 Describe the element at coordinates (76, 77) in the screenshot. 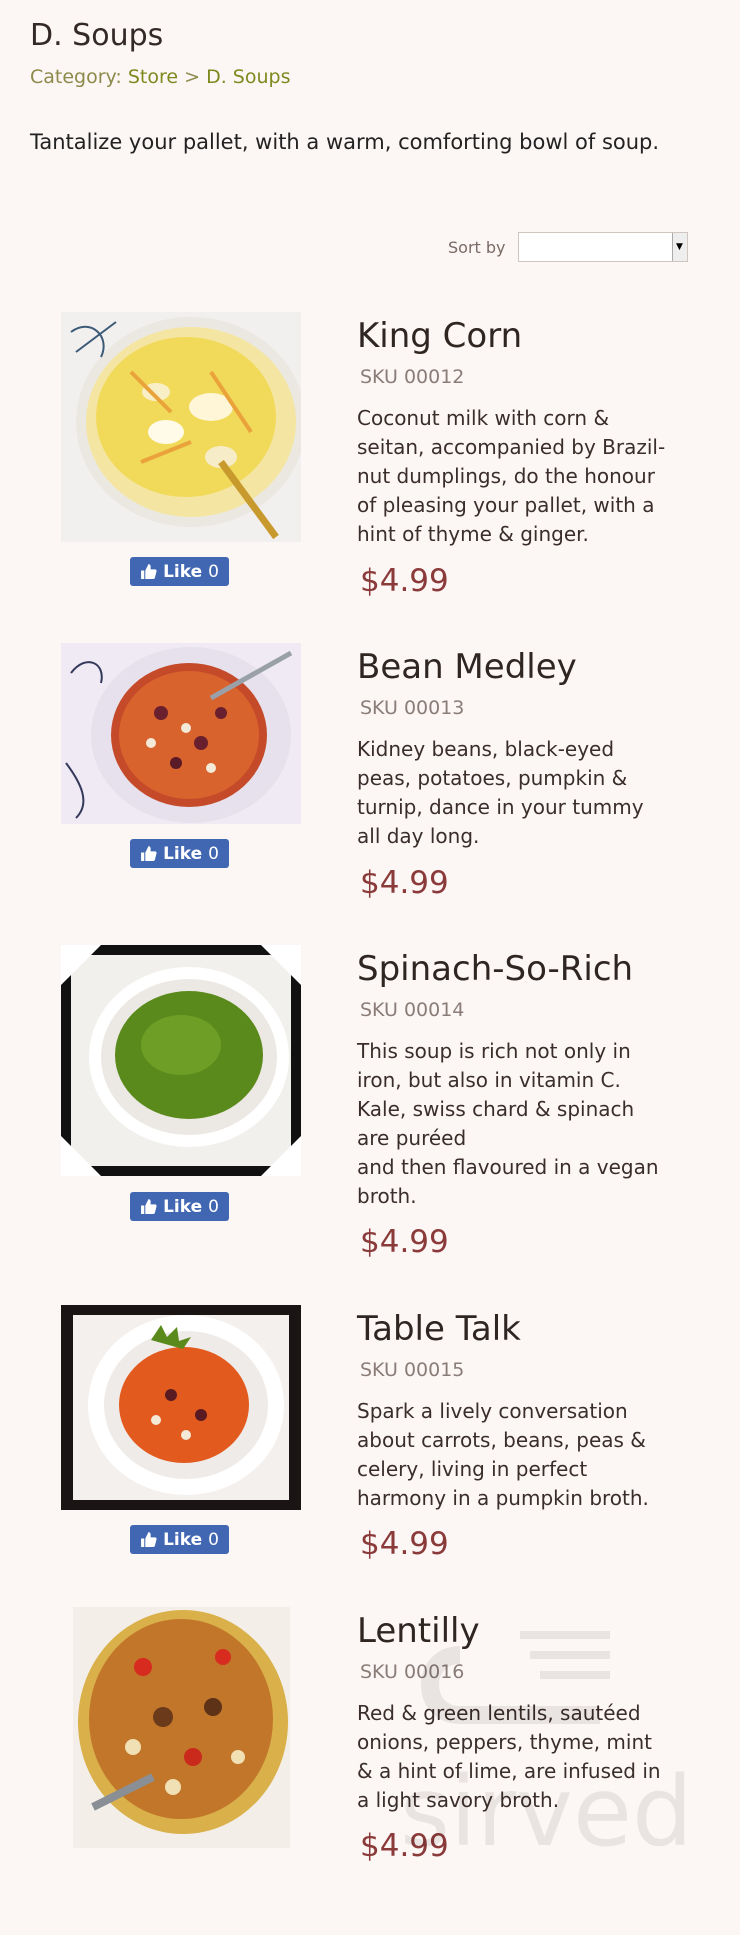

I see `breadcrumb-prefix: Category:` at that location.